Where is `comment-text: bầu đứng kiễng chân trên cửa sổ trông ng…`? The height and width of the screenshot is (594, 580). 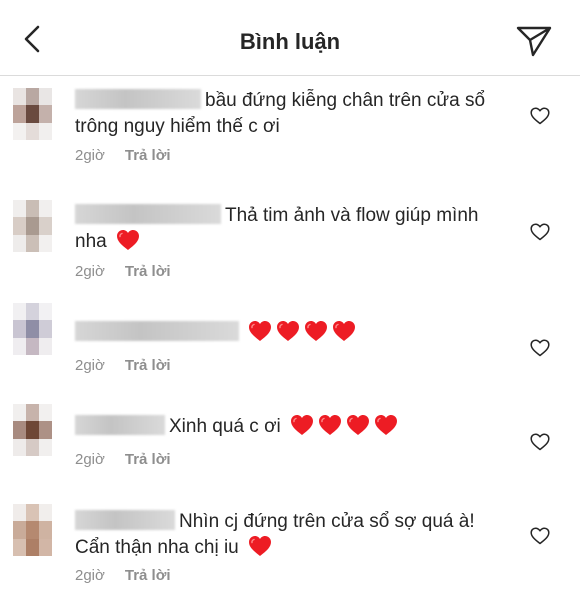
comment-text: bầu đứng kiễng chân trên cửa sổ trông ng… is located at coordinates (290, 114).